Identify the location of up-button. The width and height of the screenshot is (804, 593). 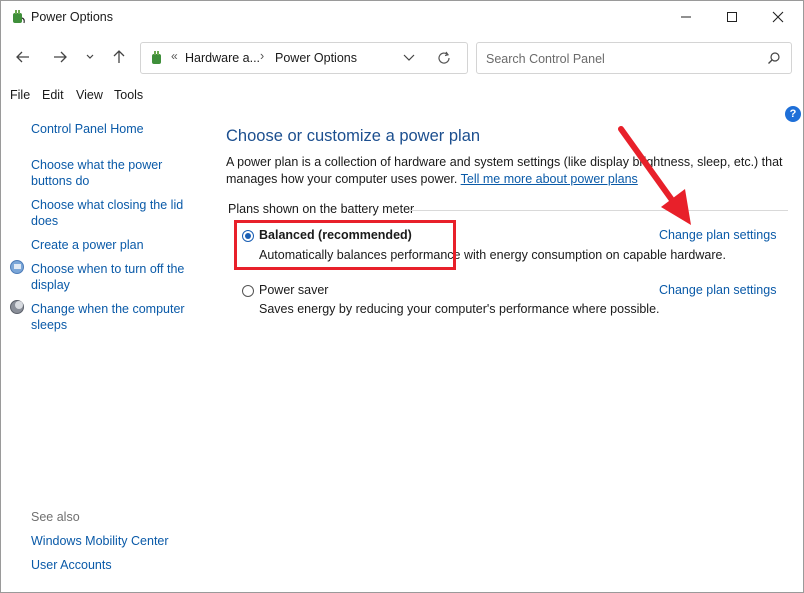
(119, 57).